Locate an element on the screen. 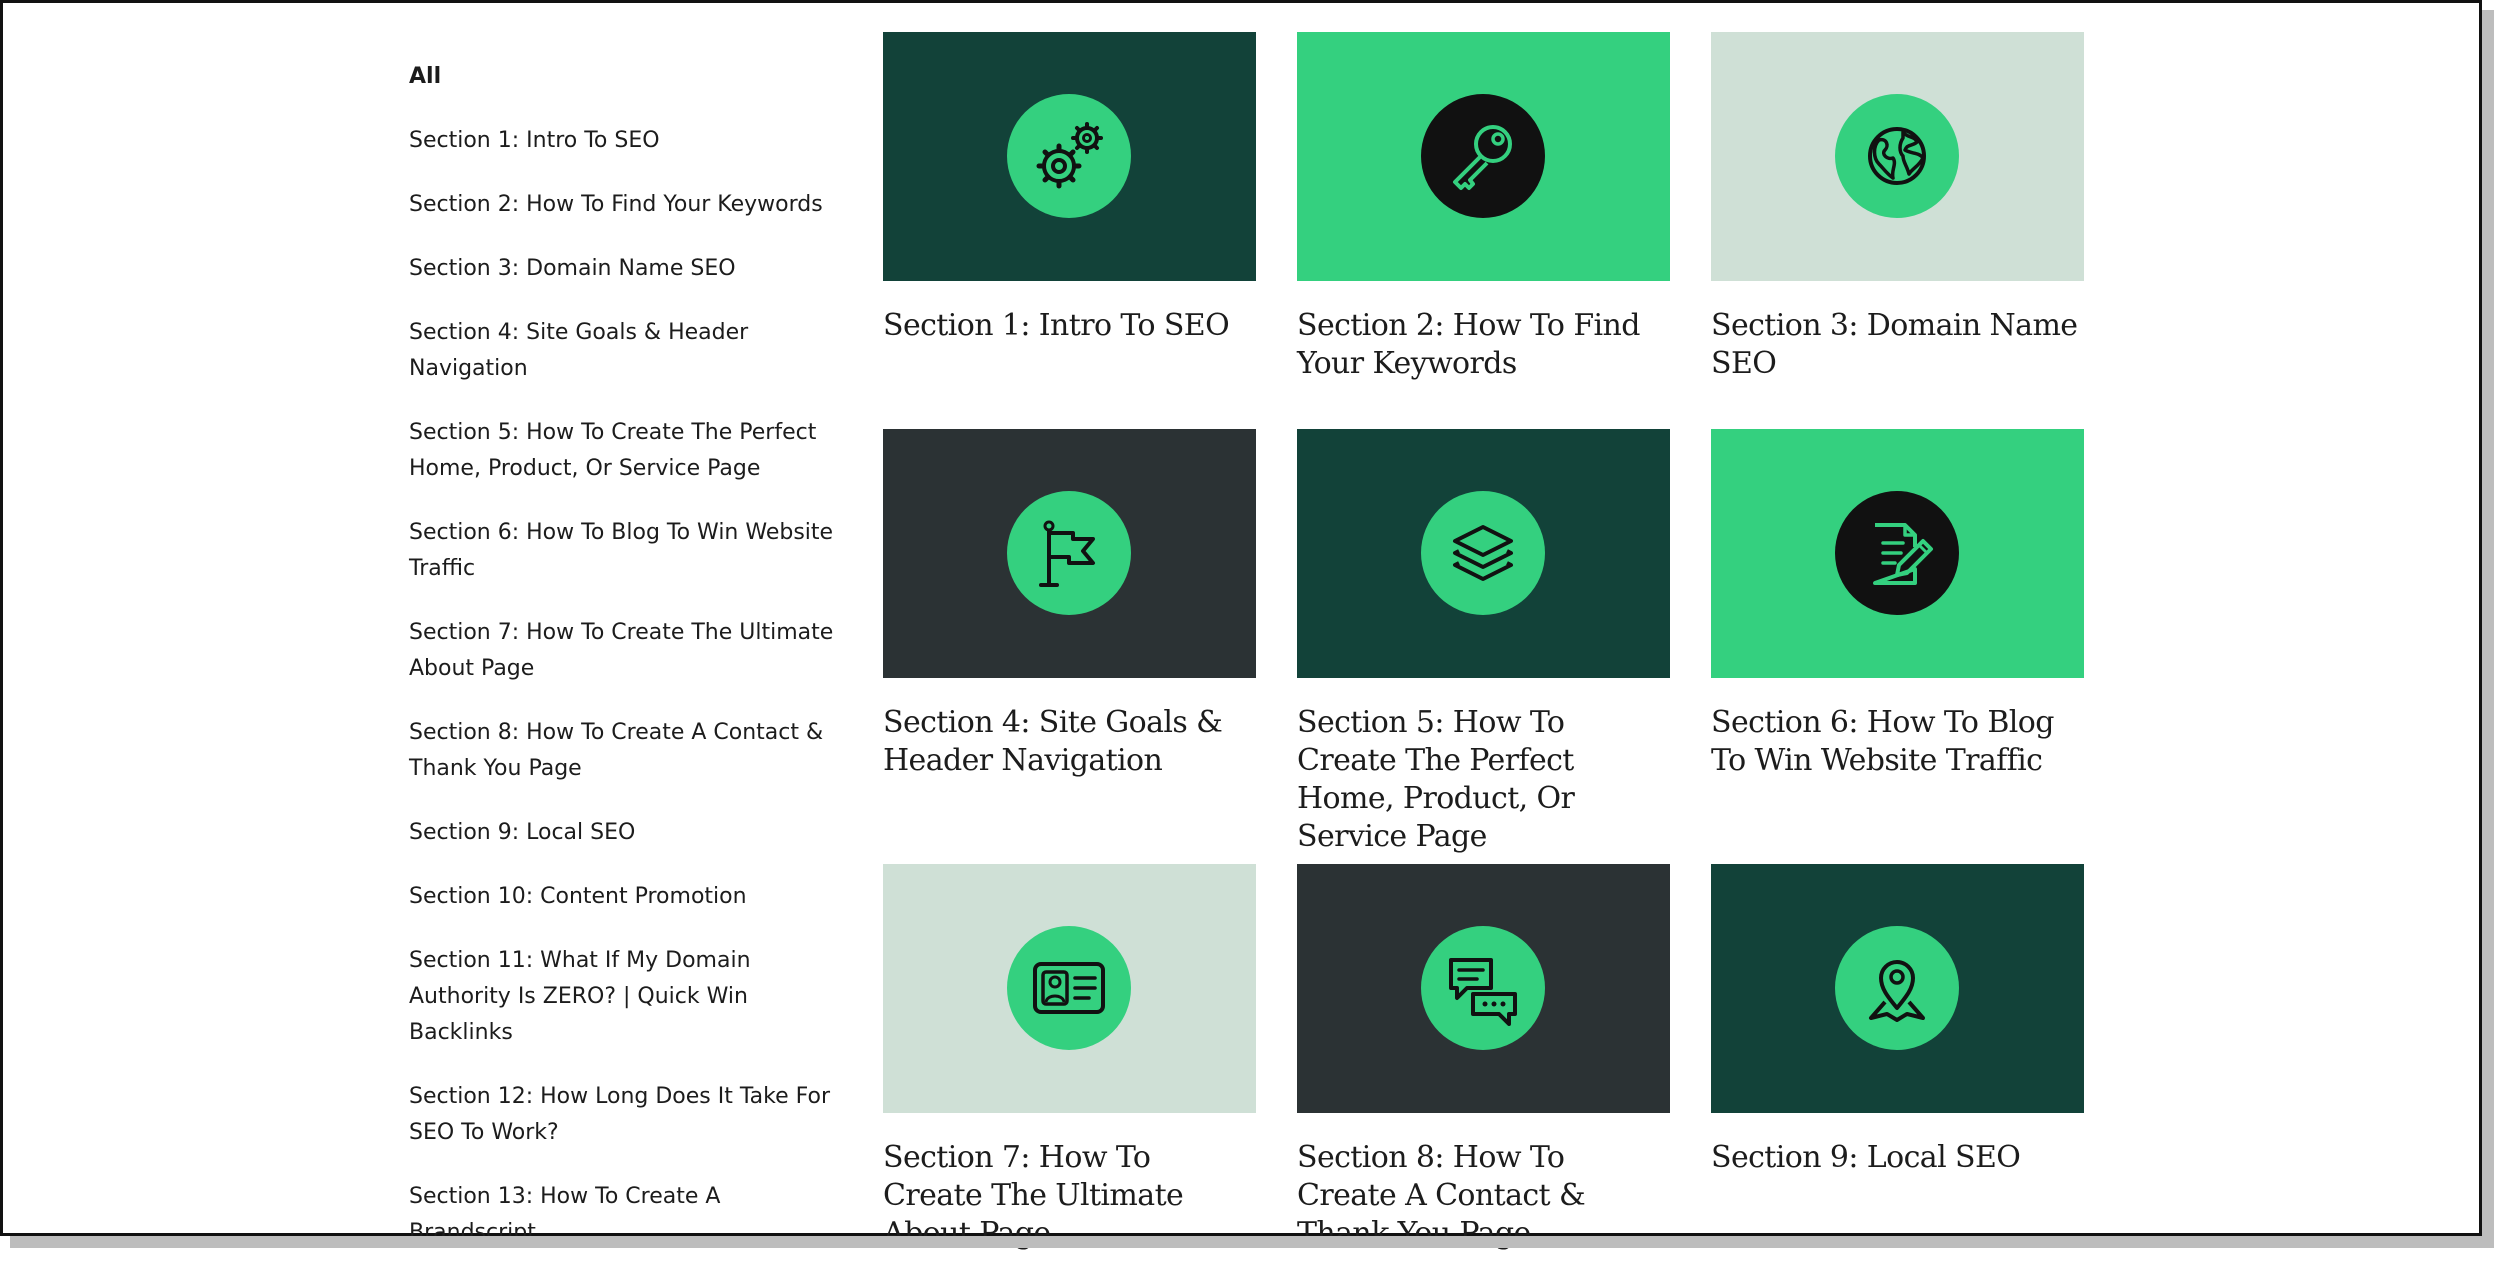 The image size is (2500, 1279). flag-icon is located at coordinates (1069, 553).